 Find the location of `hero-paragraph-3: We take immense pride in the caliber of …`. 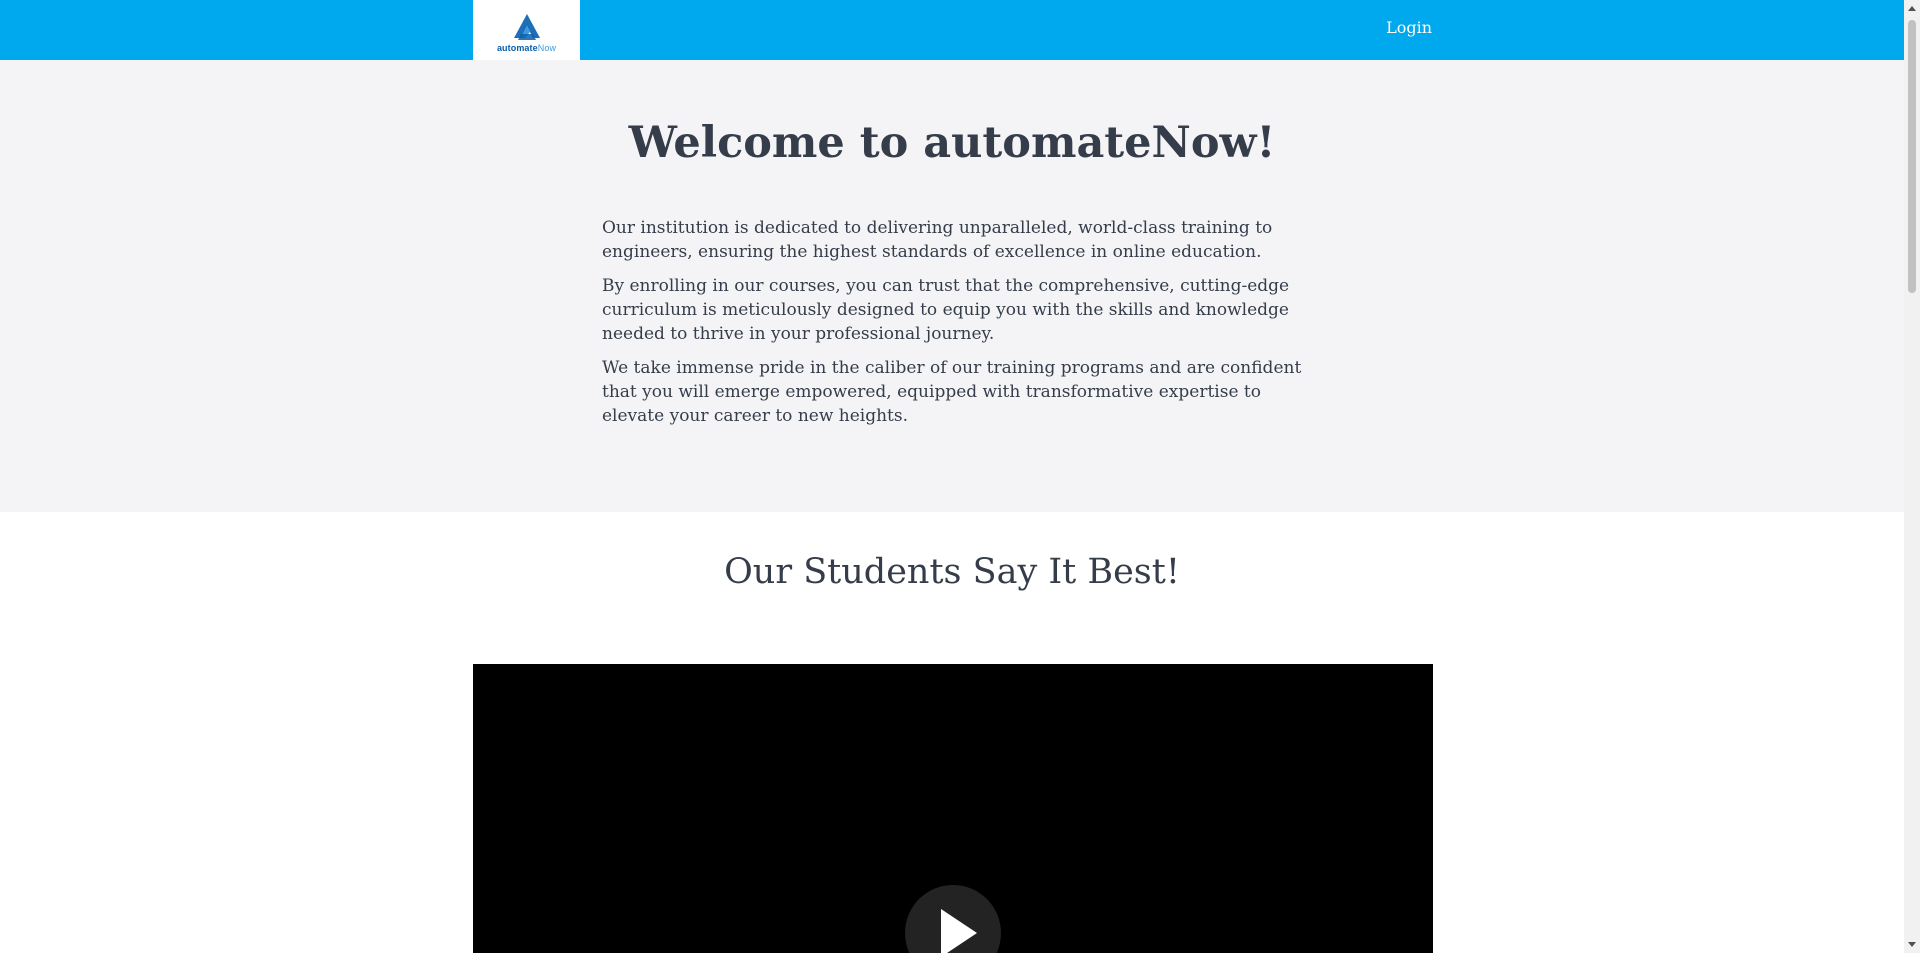

hero-paragraph-3: We take immense pride in the caliber of … is located at coordinates (952, 392).